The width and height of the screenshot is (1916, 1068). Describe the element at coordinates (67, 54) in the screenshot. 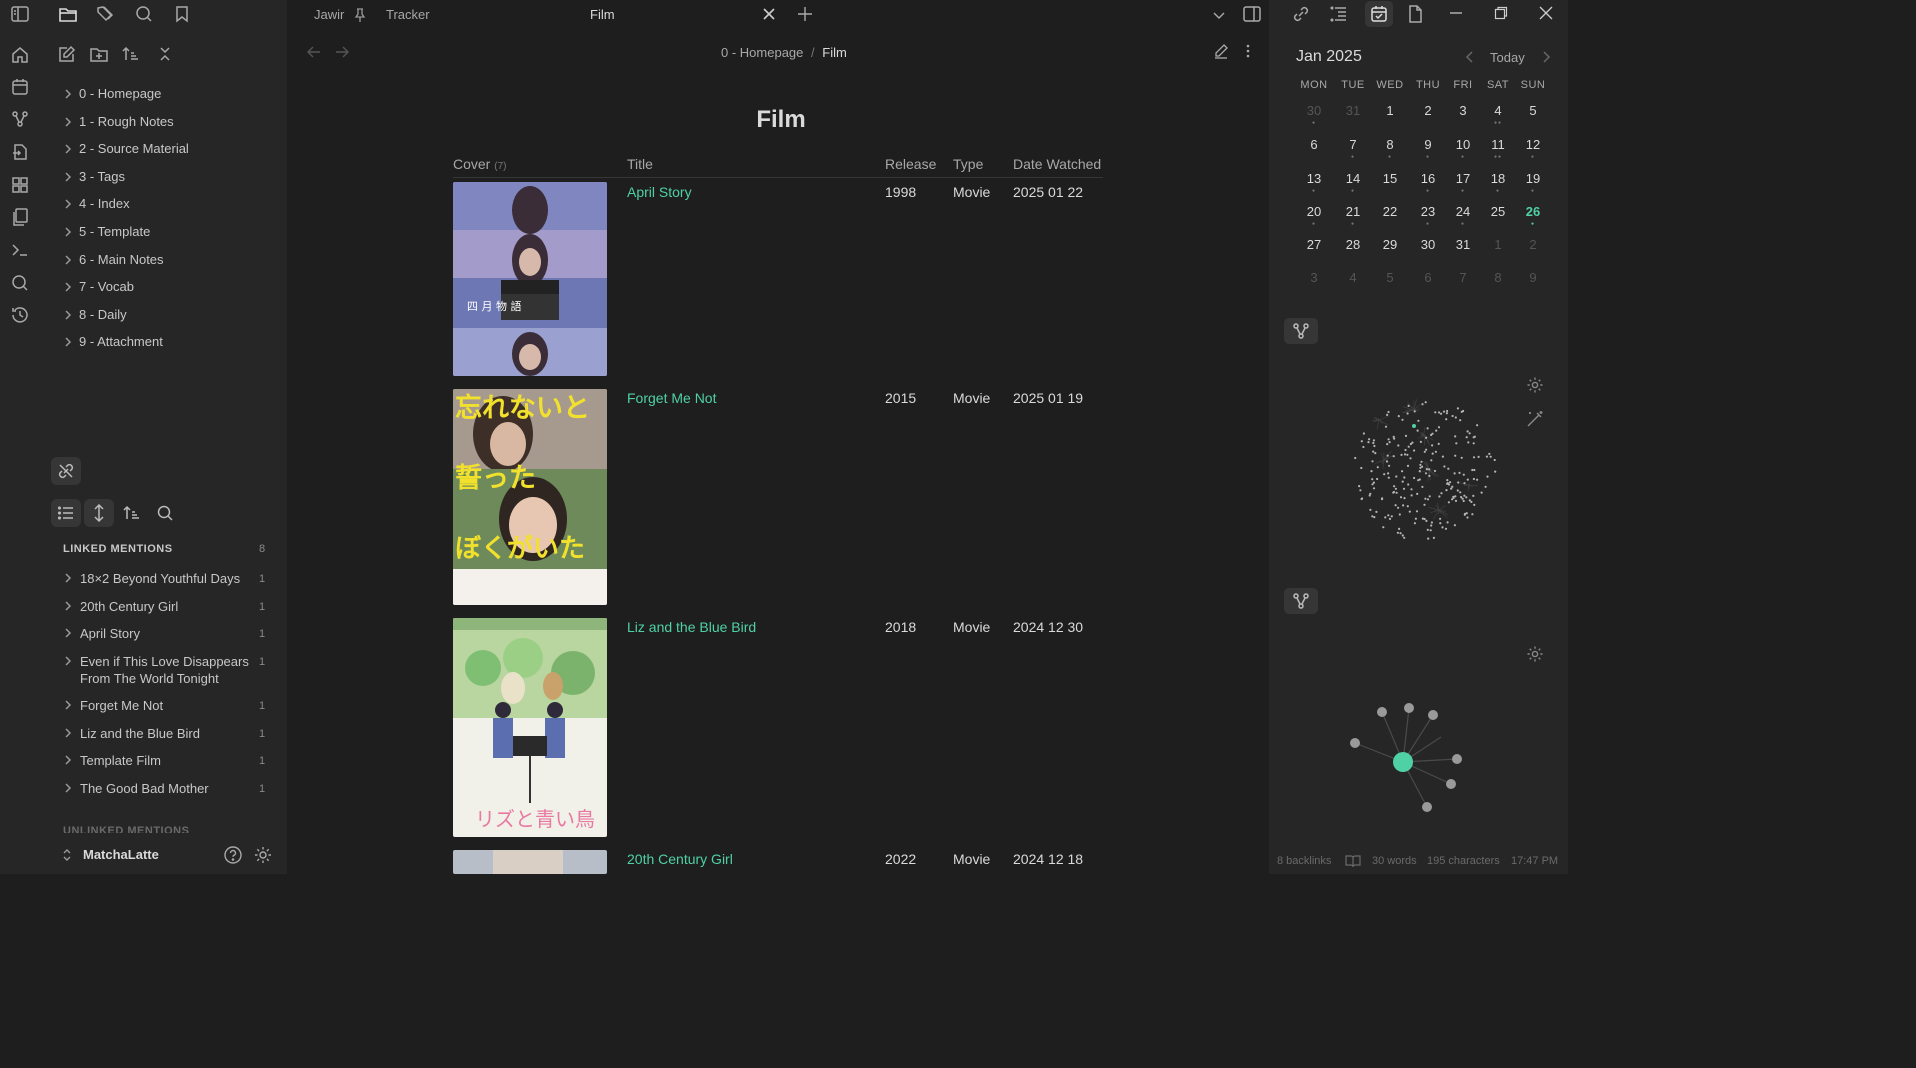

I see `new-note-icon` at that location.